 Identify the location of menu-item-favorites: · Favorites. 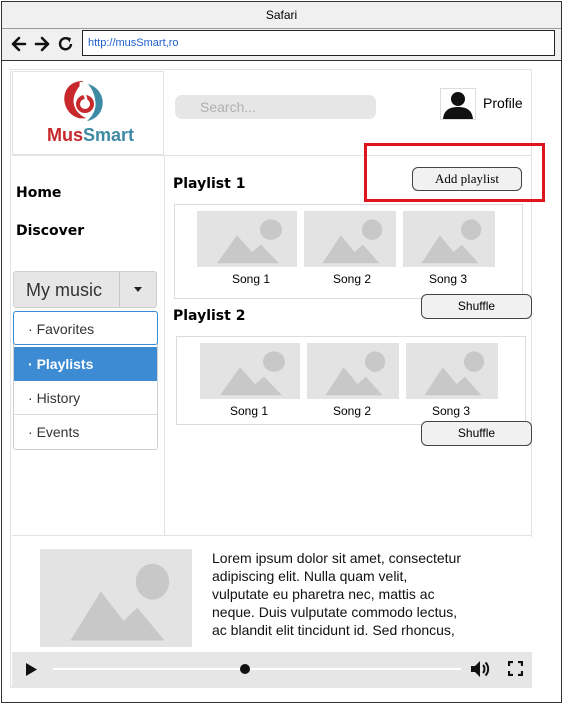
(85, 328).